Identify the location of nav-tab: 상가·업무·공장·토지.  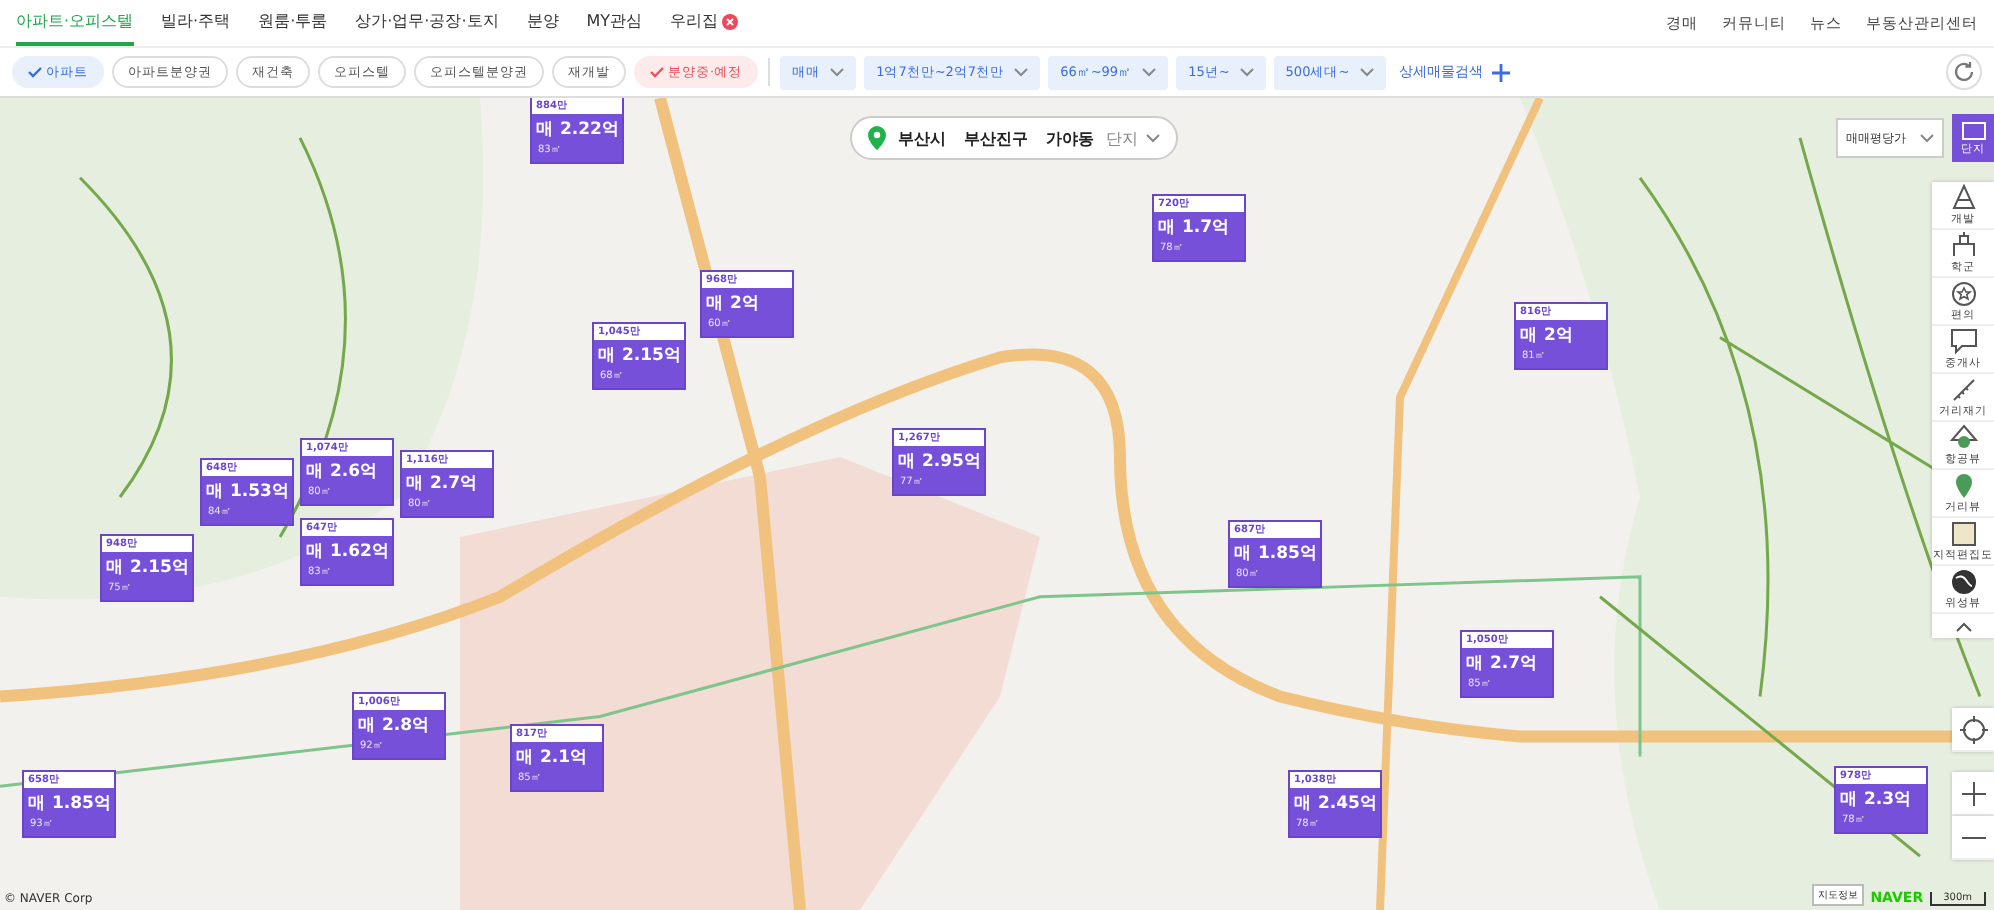
(427, 23).